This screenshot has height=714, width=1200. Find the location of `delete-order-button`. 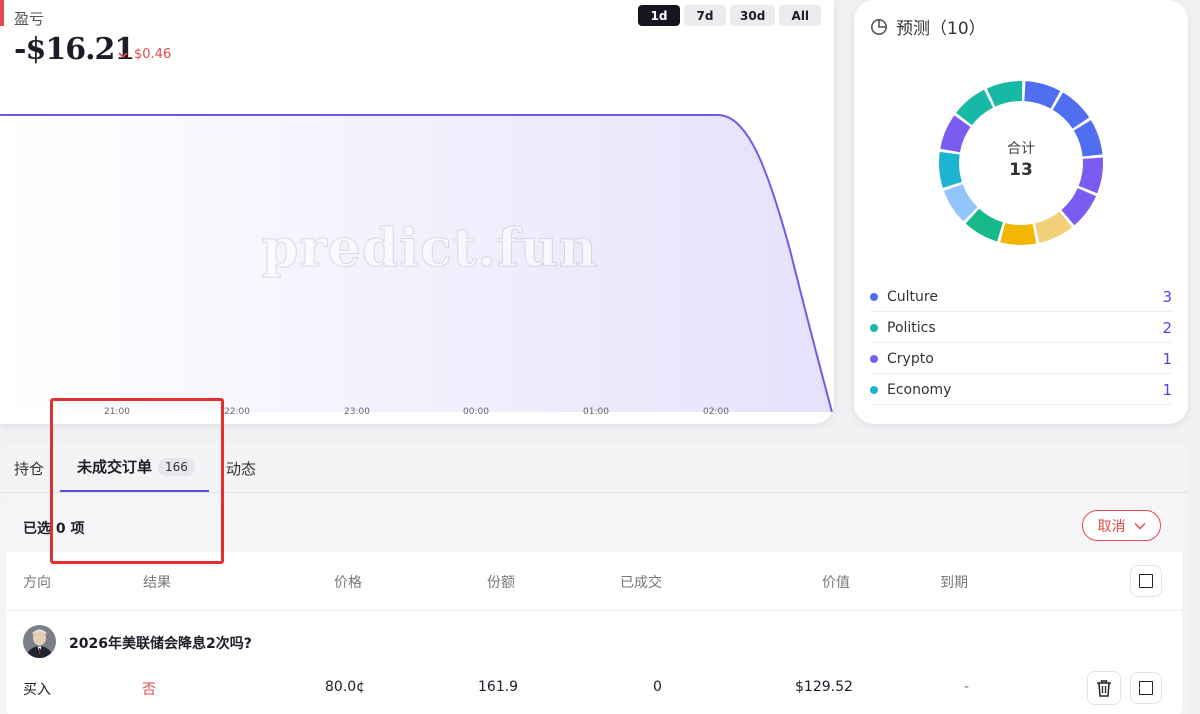

delete-order-button is located at coordinates (1104, 688).